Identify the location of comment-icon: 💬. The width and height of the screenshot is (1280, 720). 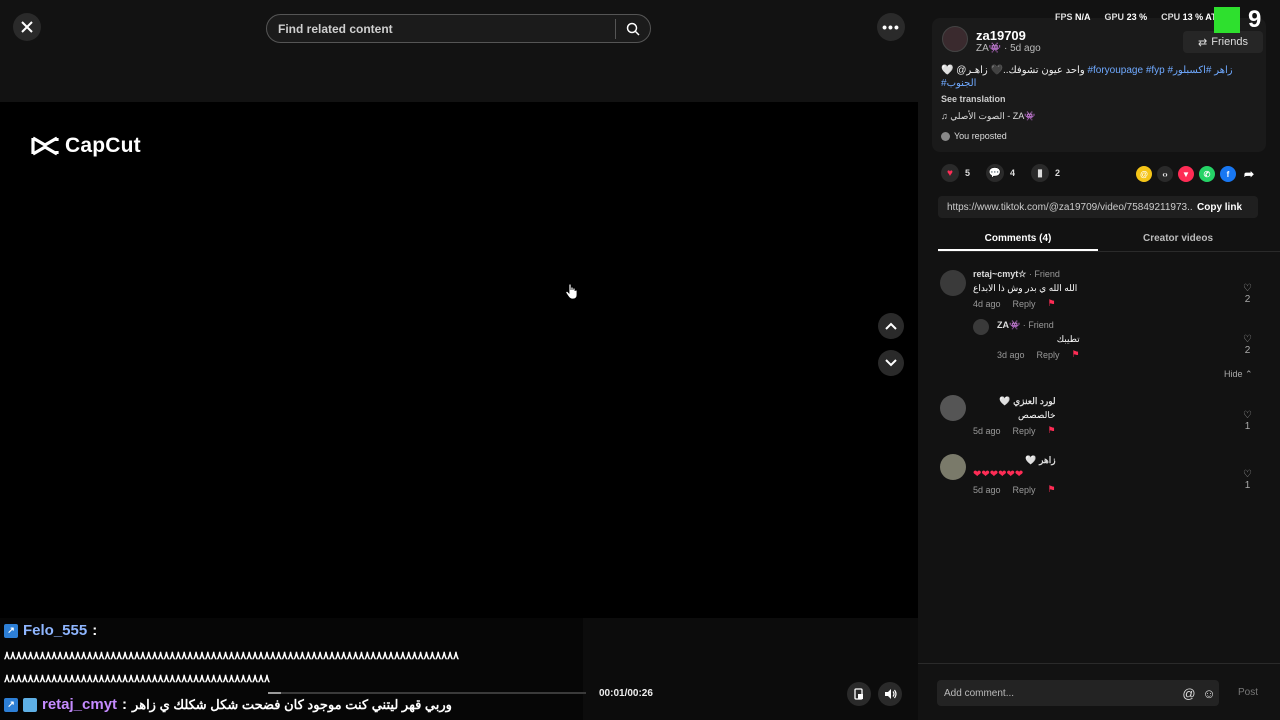
(995, 173).